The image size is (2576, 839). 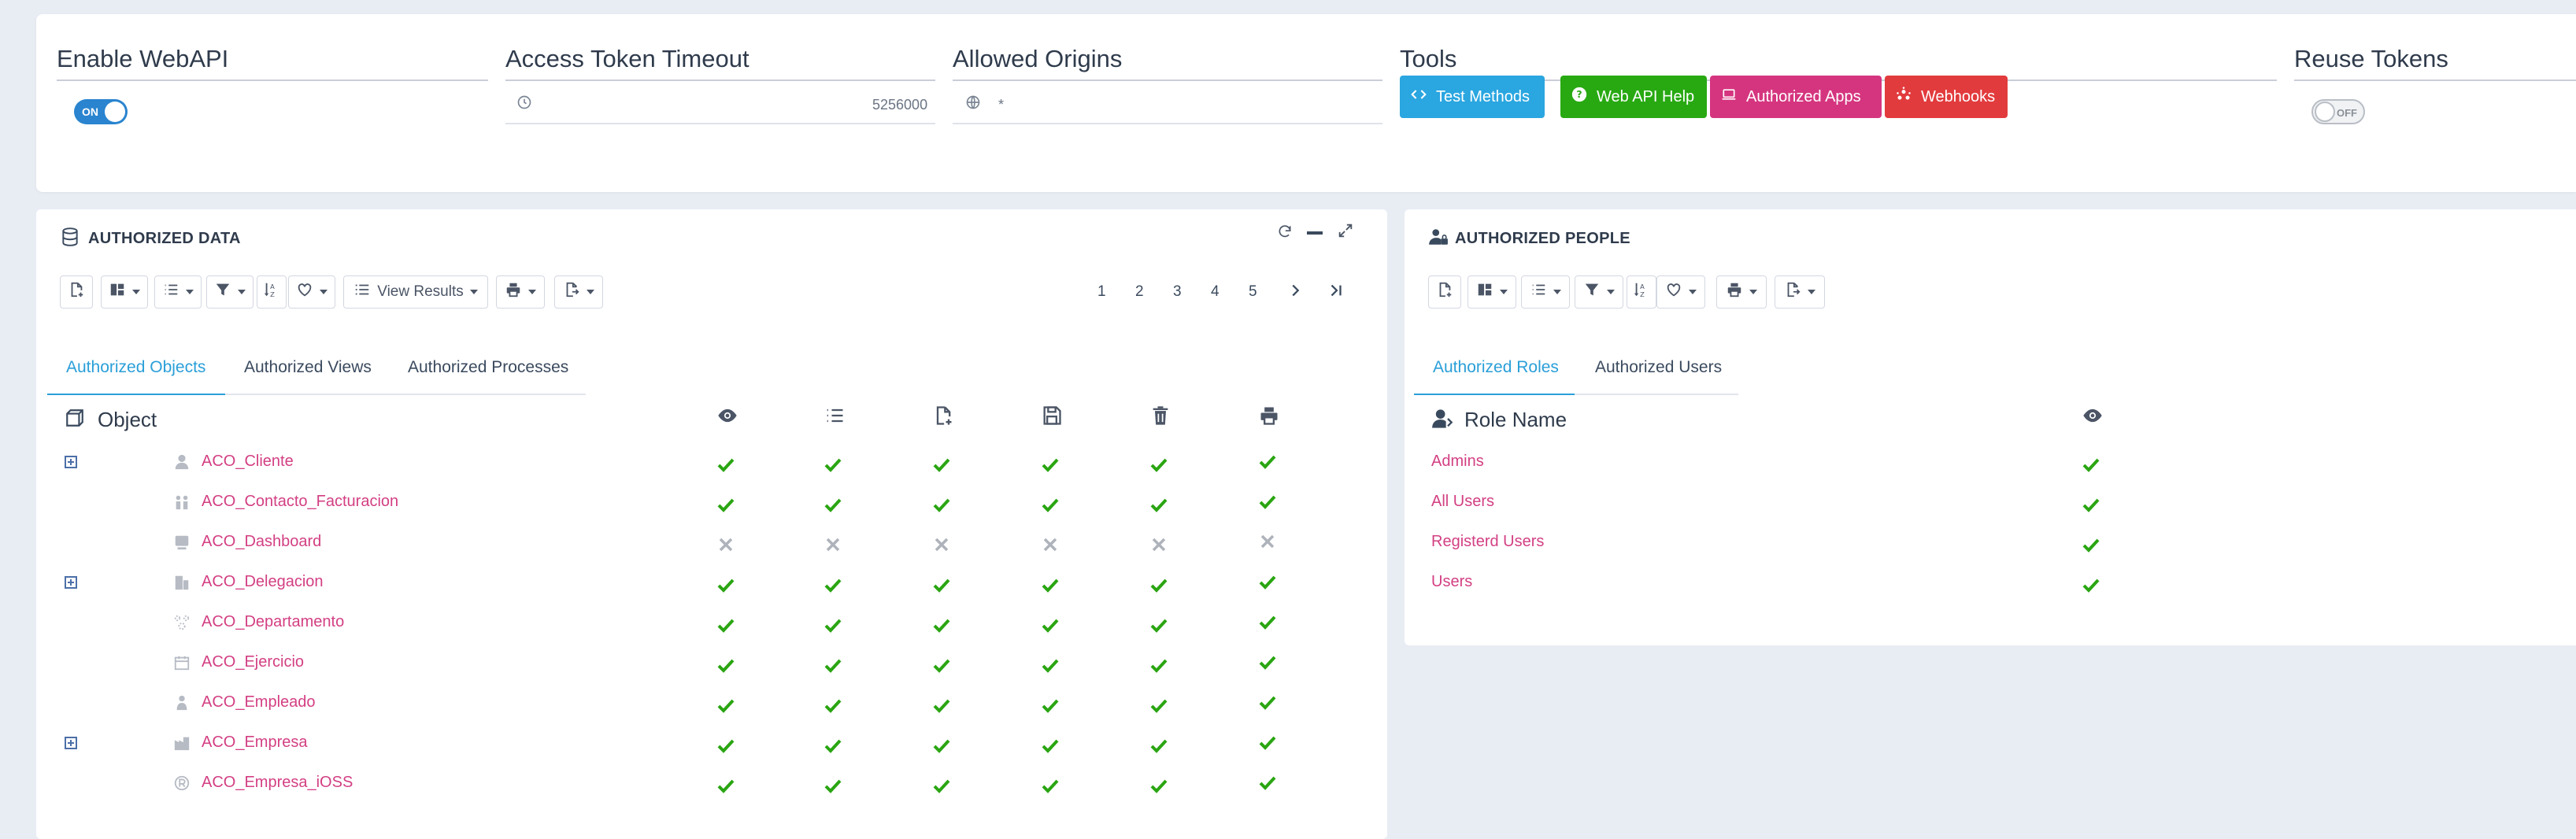 What do you see at coordinates (1101, 292) in the screenshot?
I see `page-1: 1` at bounding box center [1101, 292].